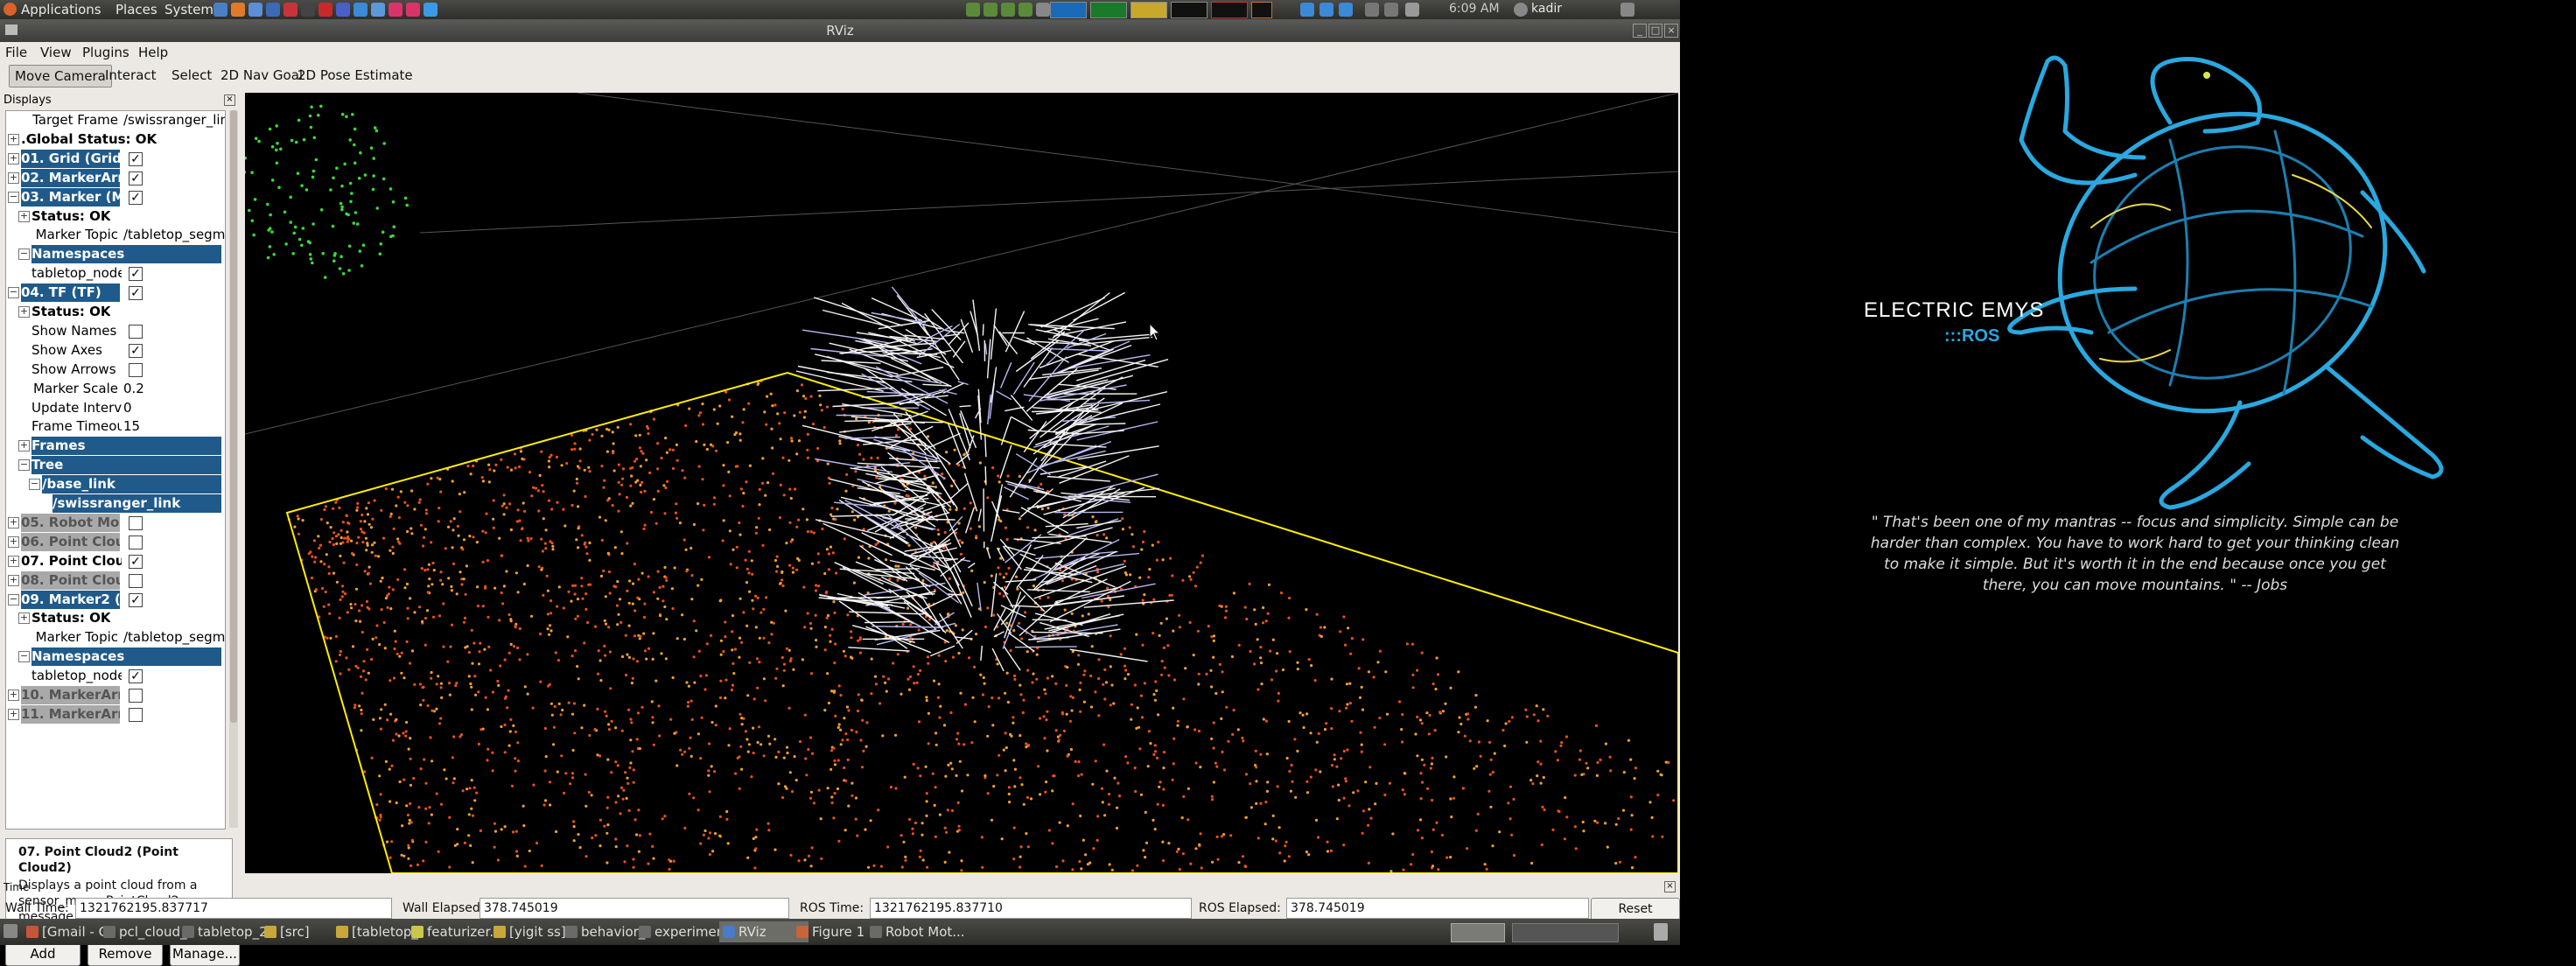  What do you see at coordinates (115, 178) in the screenshot?
I see `display-tree-row: +02. MarkerArray✓` at bounding box center [115, 178].